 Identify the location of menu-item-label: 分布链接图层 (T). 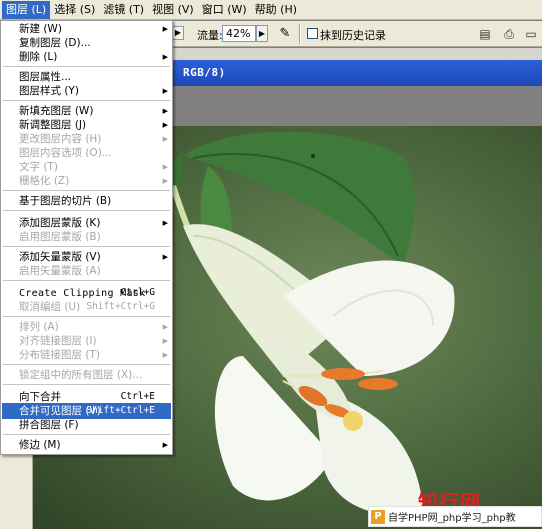
(59, 355).